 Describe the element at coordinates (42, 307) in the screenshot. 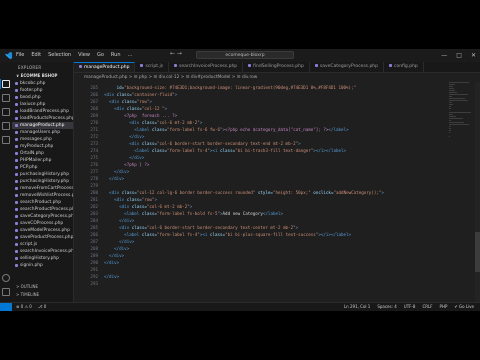

I see `status-item: ⎇ 0` at that location.